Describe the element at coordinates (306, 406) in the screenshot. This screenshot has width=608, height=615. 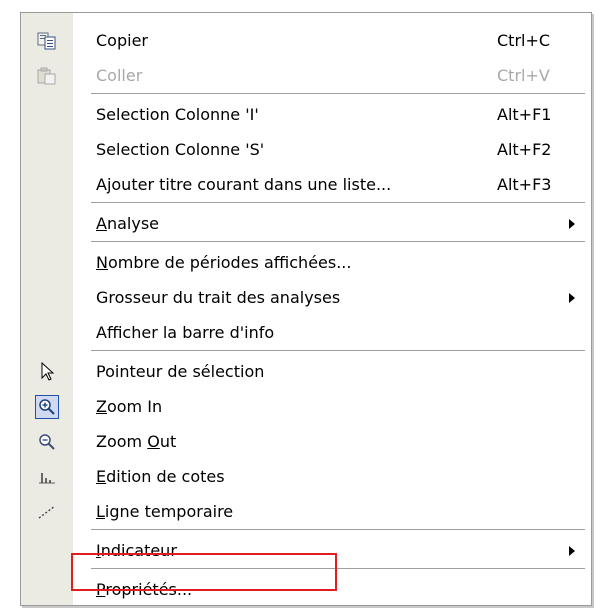
I see `menu-item-zoom-in: Zoom In` at that location.